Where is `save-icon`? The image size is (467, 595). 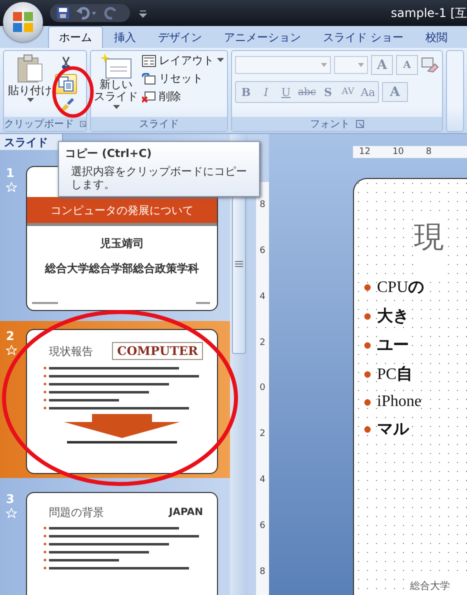 save-icon is located at coordinates (63, 13).